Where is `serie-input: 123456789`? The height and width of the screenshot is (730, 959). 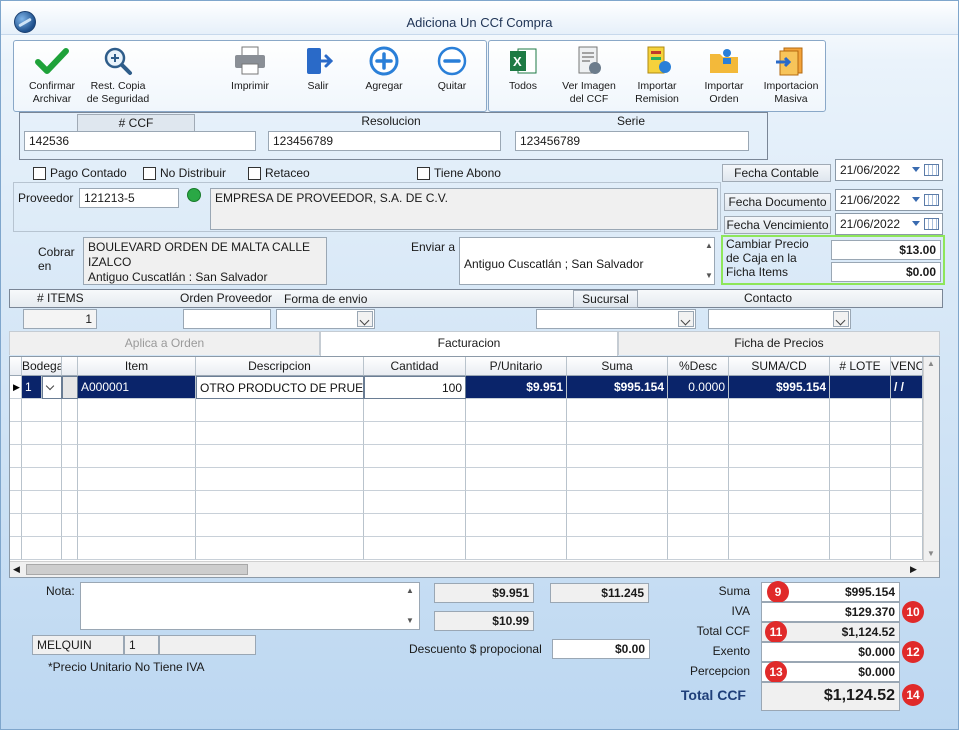 serie-input: 123456789 is located at coordinates (632, 141).